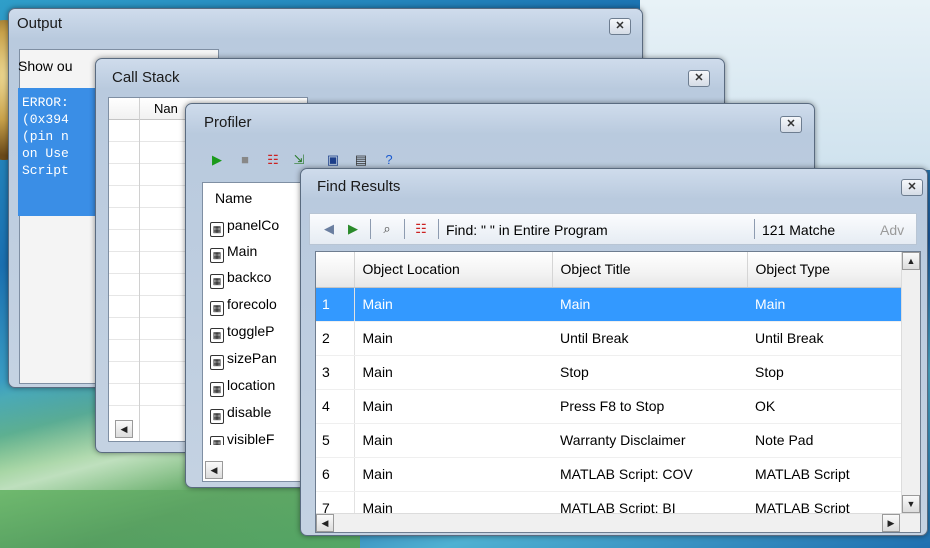 The height and width of the screenshot is (548, 930). I want to click on call-stack-column-divider, so click(139, 269).